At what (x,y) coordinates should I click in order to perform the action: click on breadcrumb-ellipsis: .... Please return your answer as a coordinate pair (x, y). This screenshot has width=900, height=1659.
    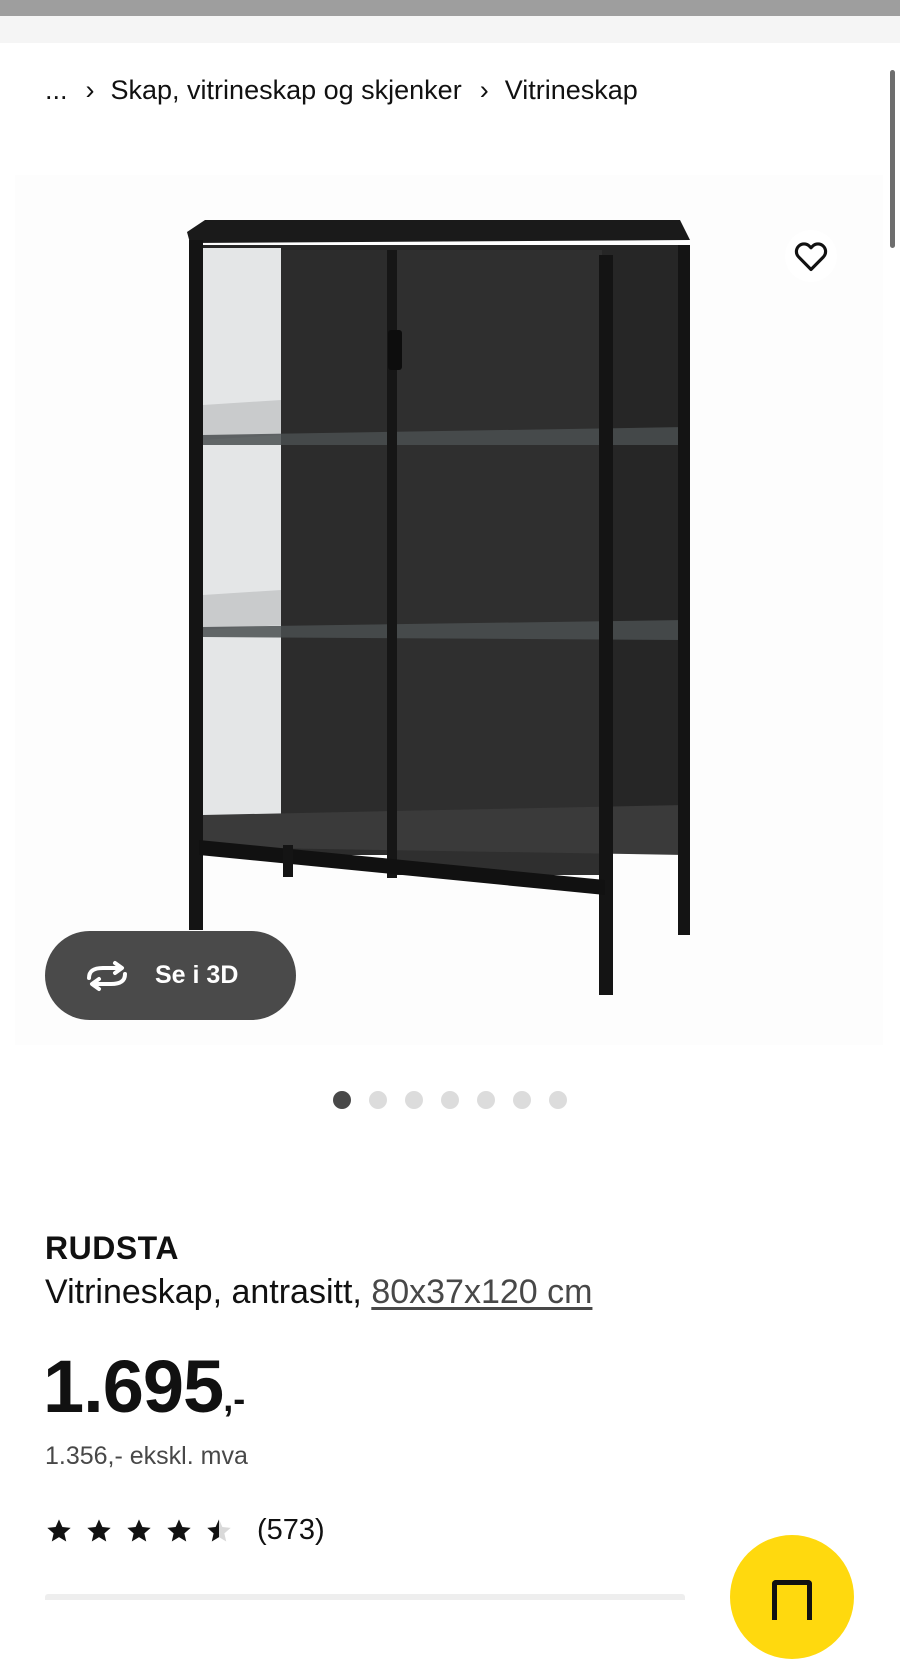
    Looking at the image, I should click on (56, 90).